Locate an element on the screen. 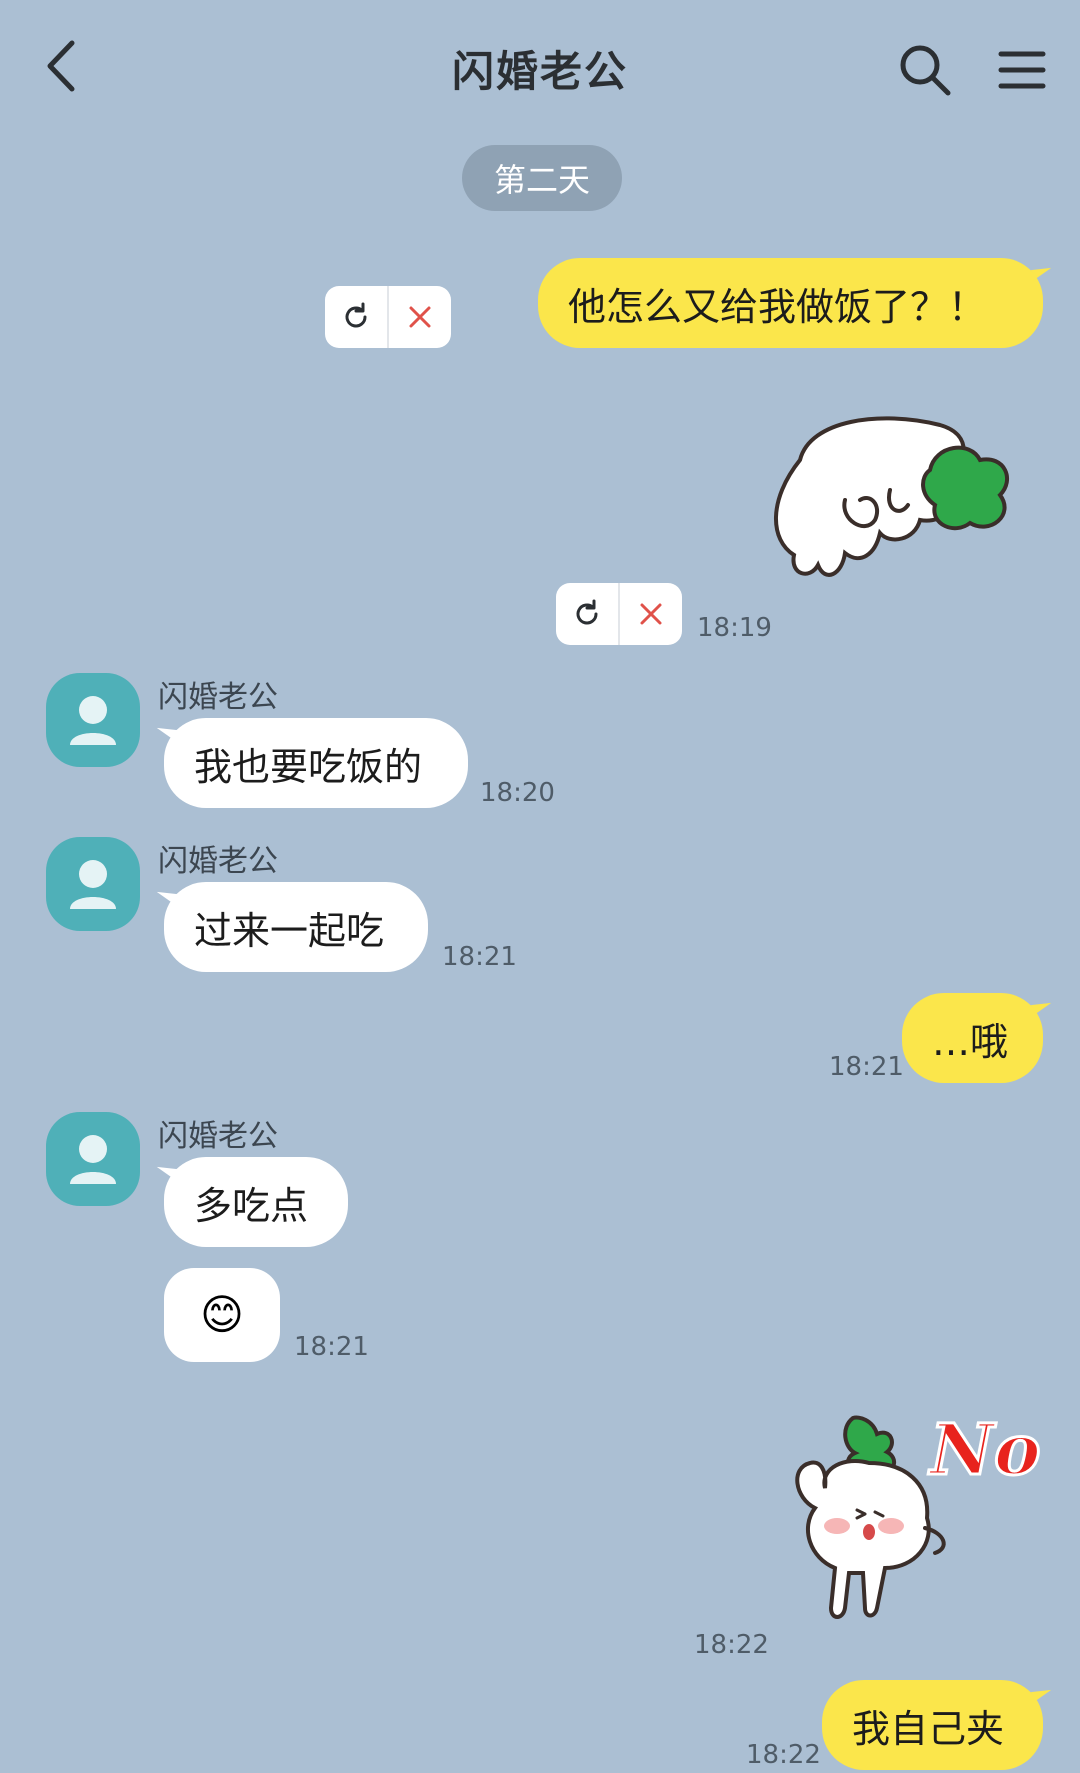 Image resolution: width=1080 pixels, height=1773 pixels. message-time: 18:19 is located at coordinates (734, 628).